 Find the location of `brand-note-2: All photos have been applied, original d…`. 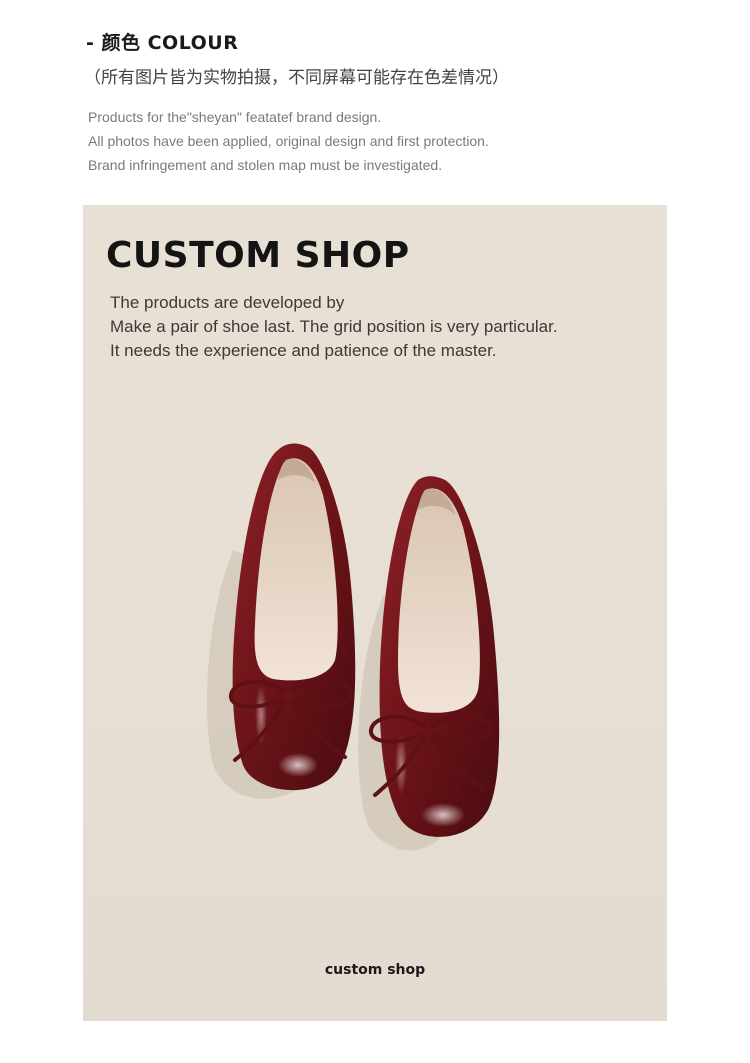

brand-note-2: All photos have been applied, original d… is located at coordinates (288, 141).